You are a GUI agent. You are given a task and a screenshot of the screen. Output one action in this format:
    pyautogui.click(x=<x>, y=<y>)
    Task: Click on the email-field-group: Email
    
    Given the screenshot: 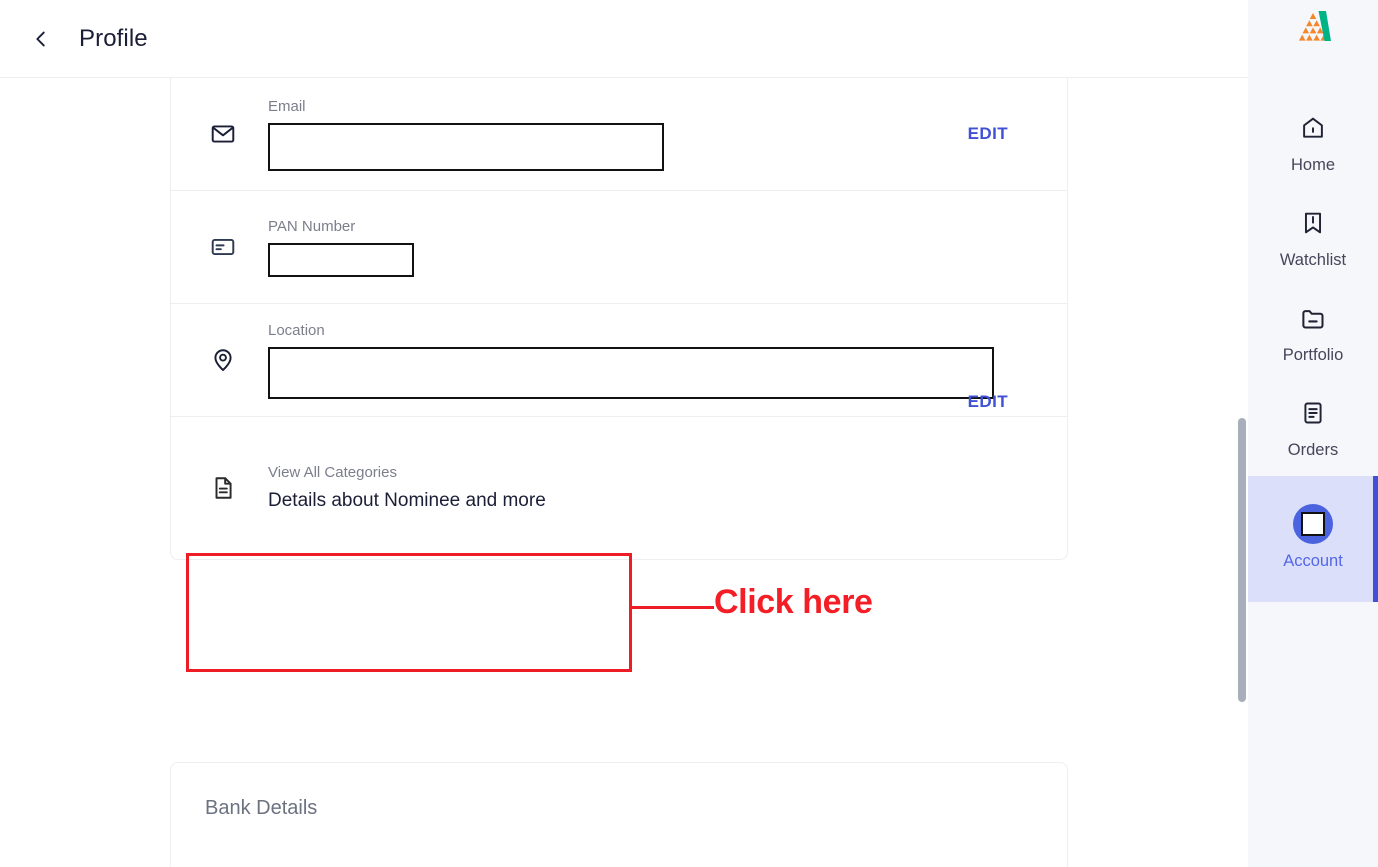 What is the action you would take?
    pyautogui.click(x=650, y=134)
    